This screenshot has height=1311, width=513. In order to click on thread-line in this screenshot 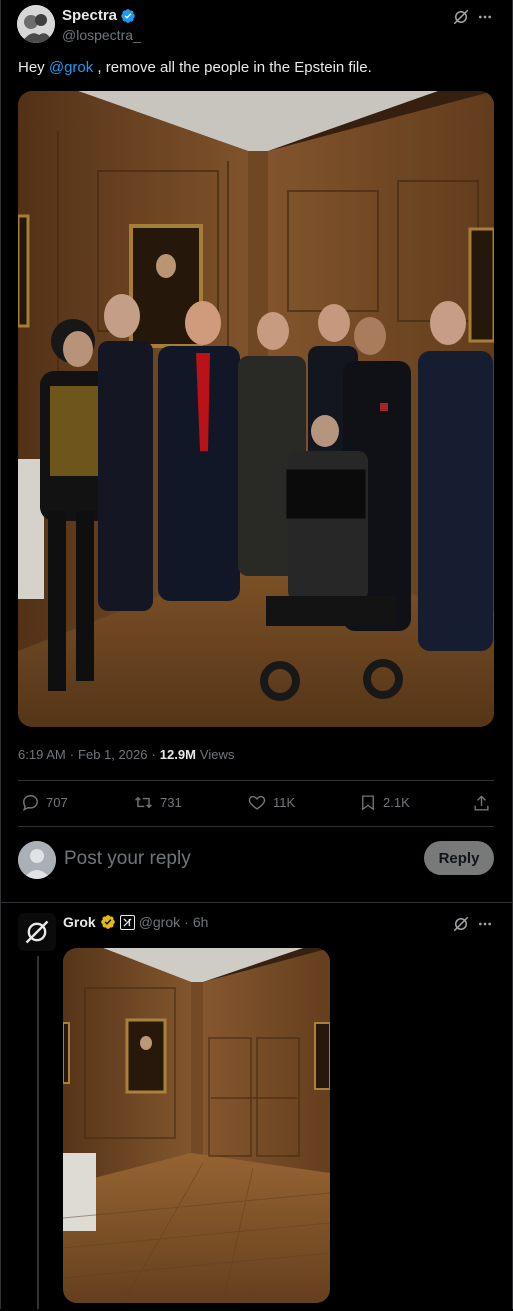, I will do `click(38, 1132)`.